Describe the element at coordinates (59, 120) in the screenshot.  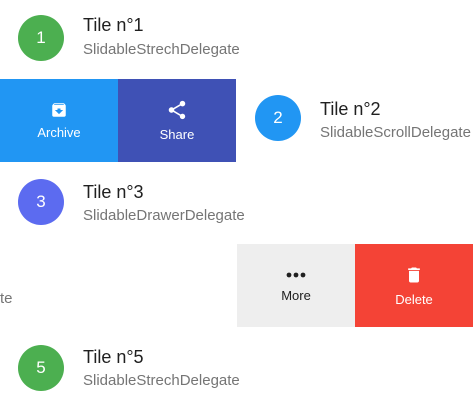
I see `archive-button: Archive` at that location.